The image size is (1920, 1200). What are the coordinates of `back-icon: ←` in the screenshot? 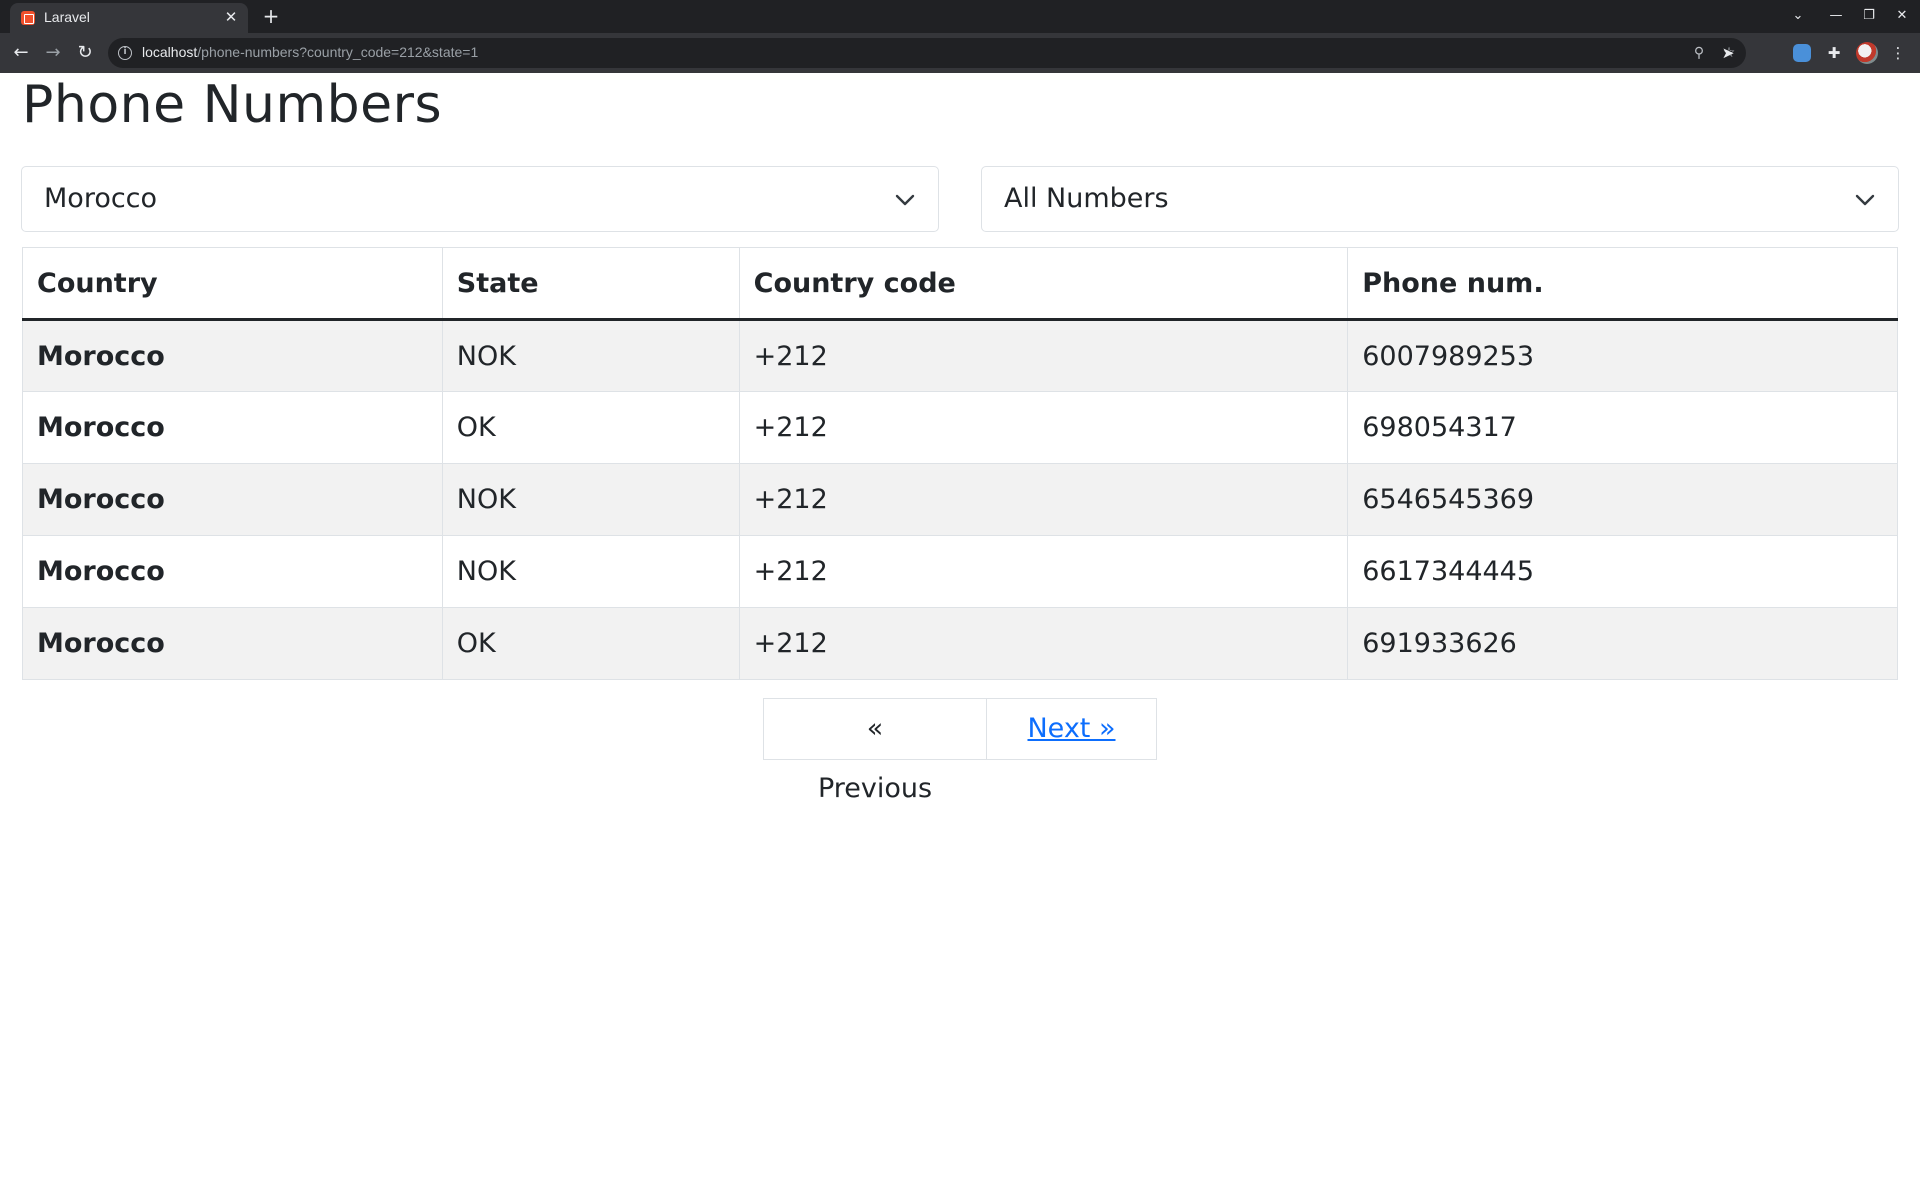 It's located at (21, 53).